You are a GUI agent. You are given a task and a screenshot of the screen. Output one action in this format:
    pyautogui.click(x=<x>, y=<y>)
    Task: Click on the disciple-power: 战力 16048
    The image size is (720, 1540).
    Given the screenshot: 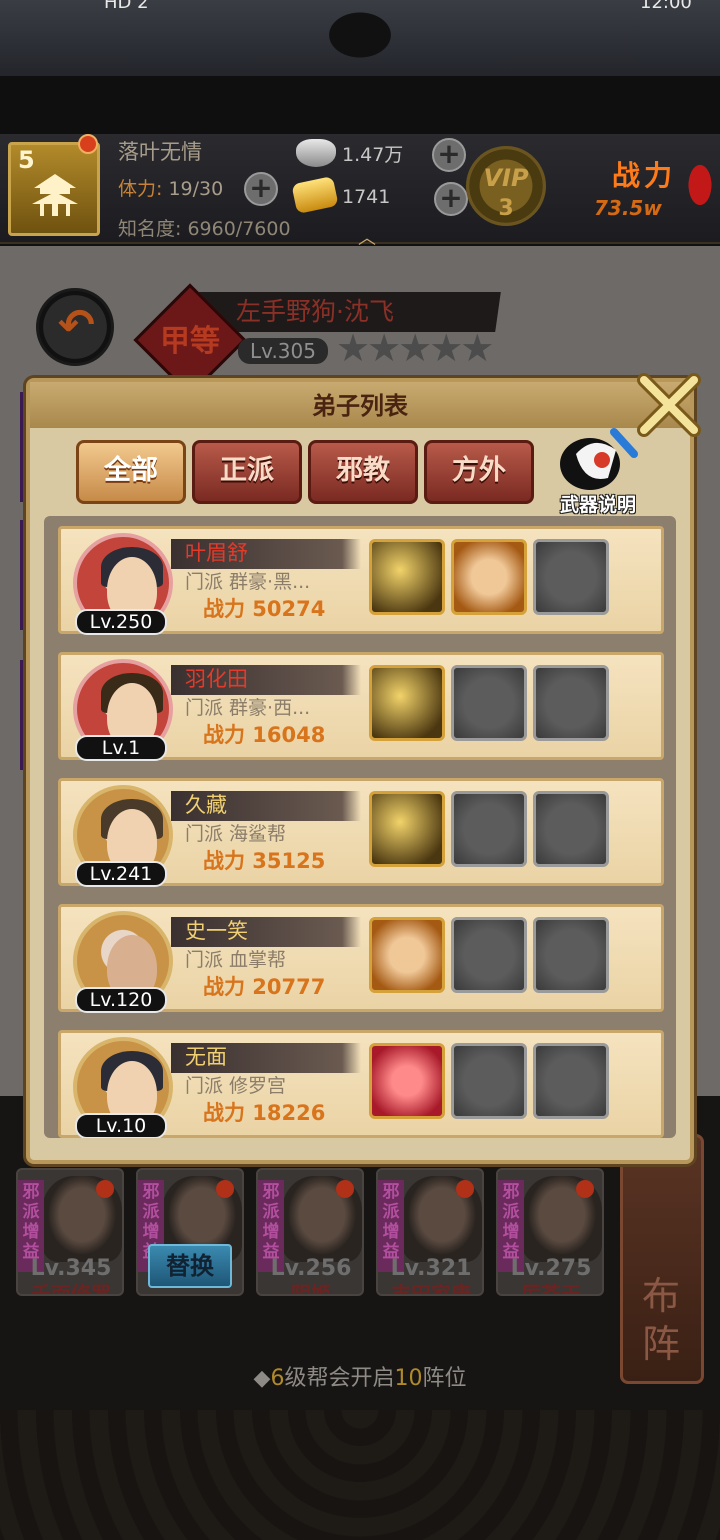 What is the action you would take?
    pyautogui.click(x=264, y=735)
    